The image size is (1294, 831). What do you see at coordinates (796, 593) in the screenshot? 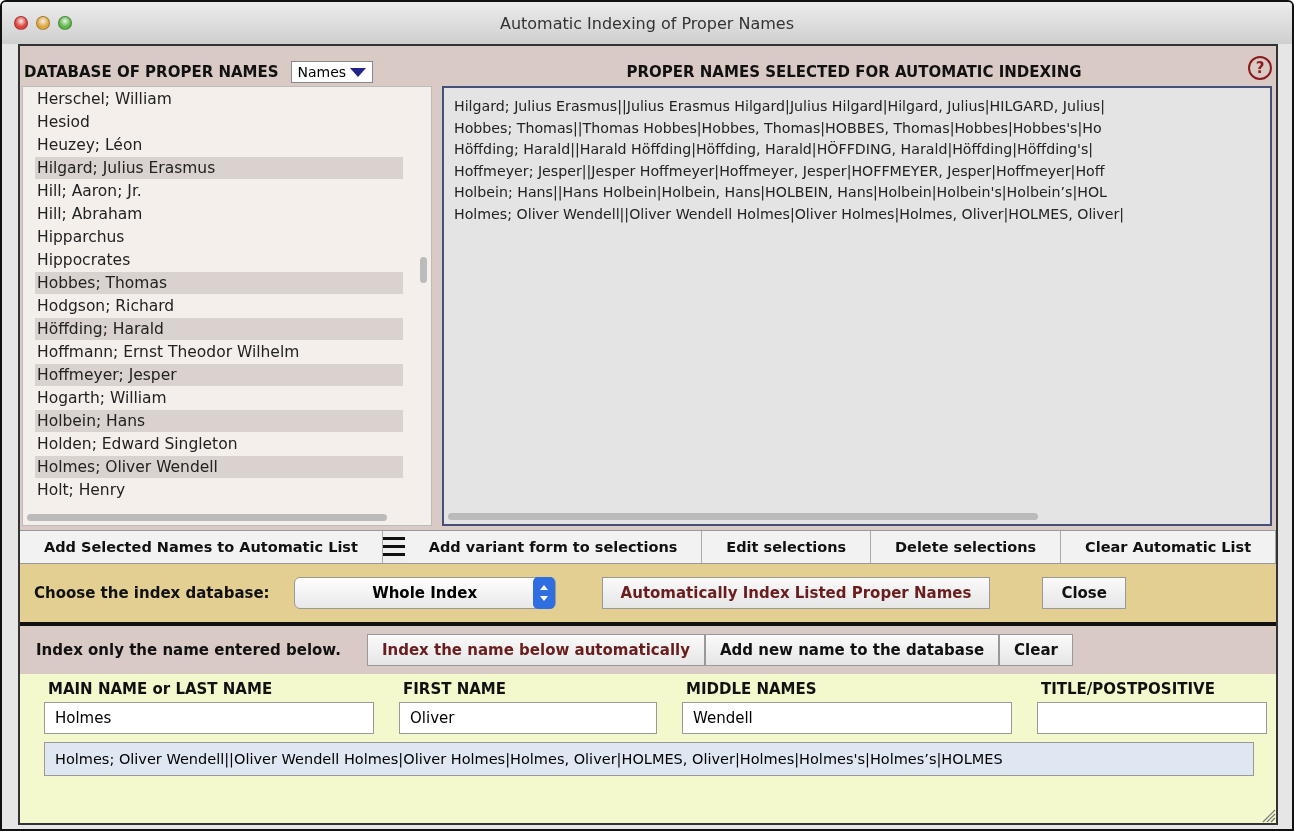
I see `index-button: Automatically Index Listed Proper Names` at bounding box center [796, 593].